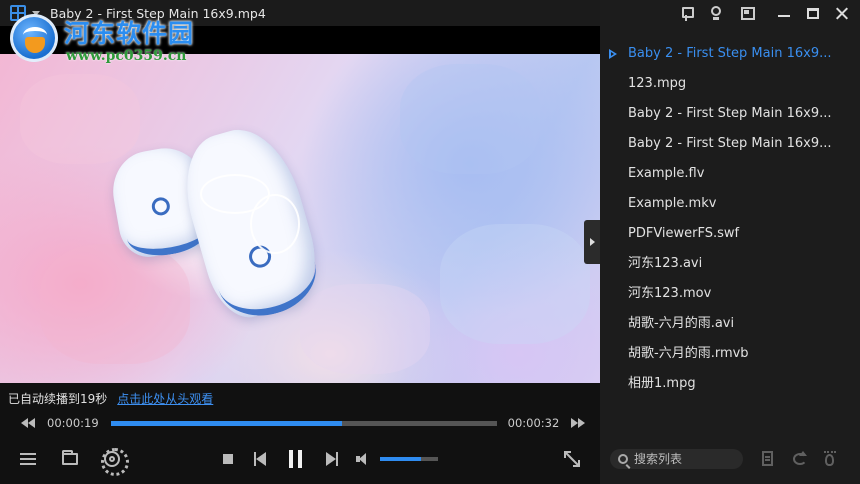 This screenshot has height=484, width=860. I want to click on playlist-item: 123.mpg, so click(730, 84).